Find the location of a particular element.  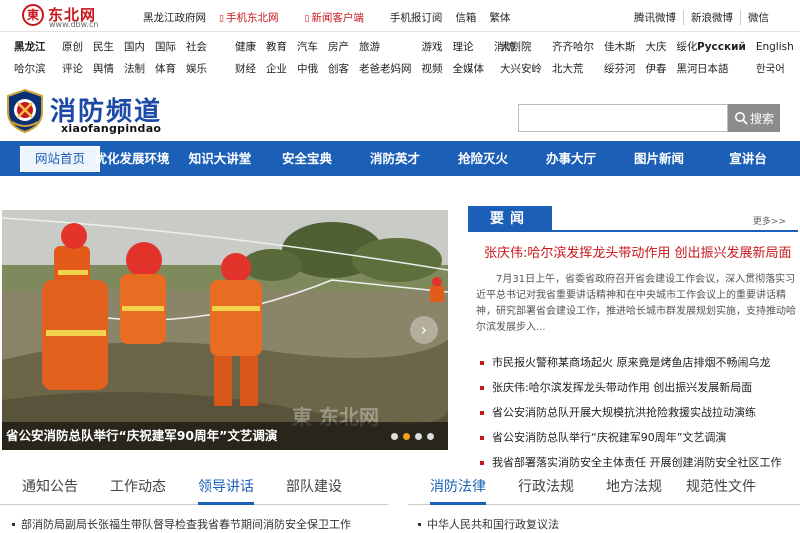

channel-link: 社会 is located at coordinates (196, 47).